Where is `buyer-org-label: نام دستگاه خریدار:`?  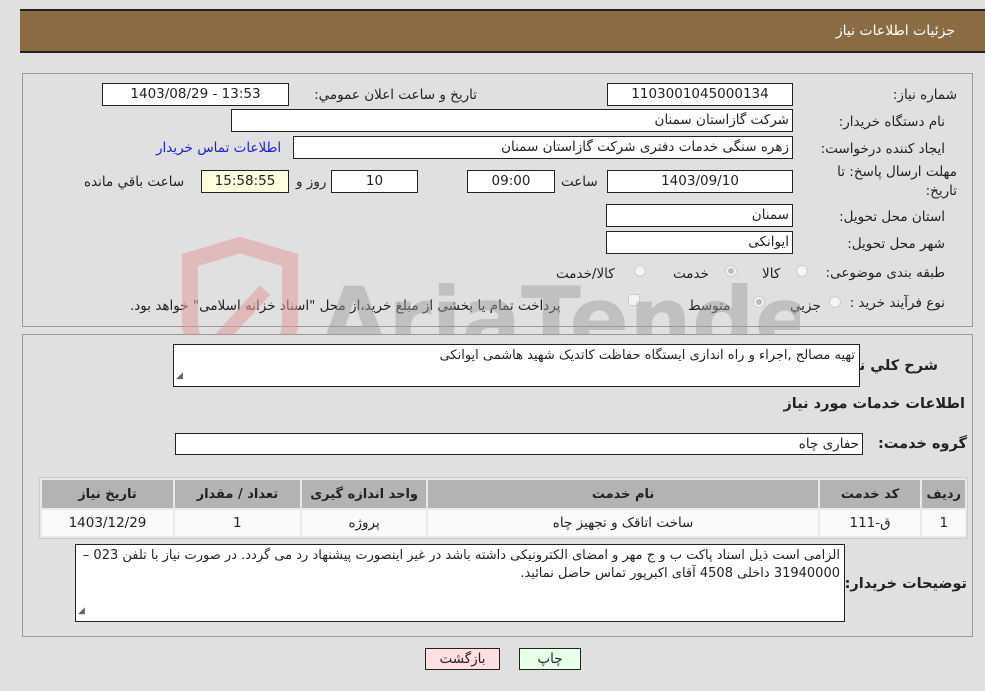
buyer-org-label: نام دستگاه خریدار: is located at coordinates (891, 122).